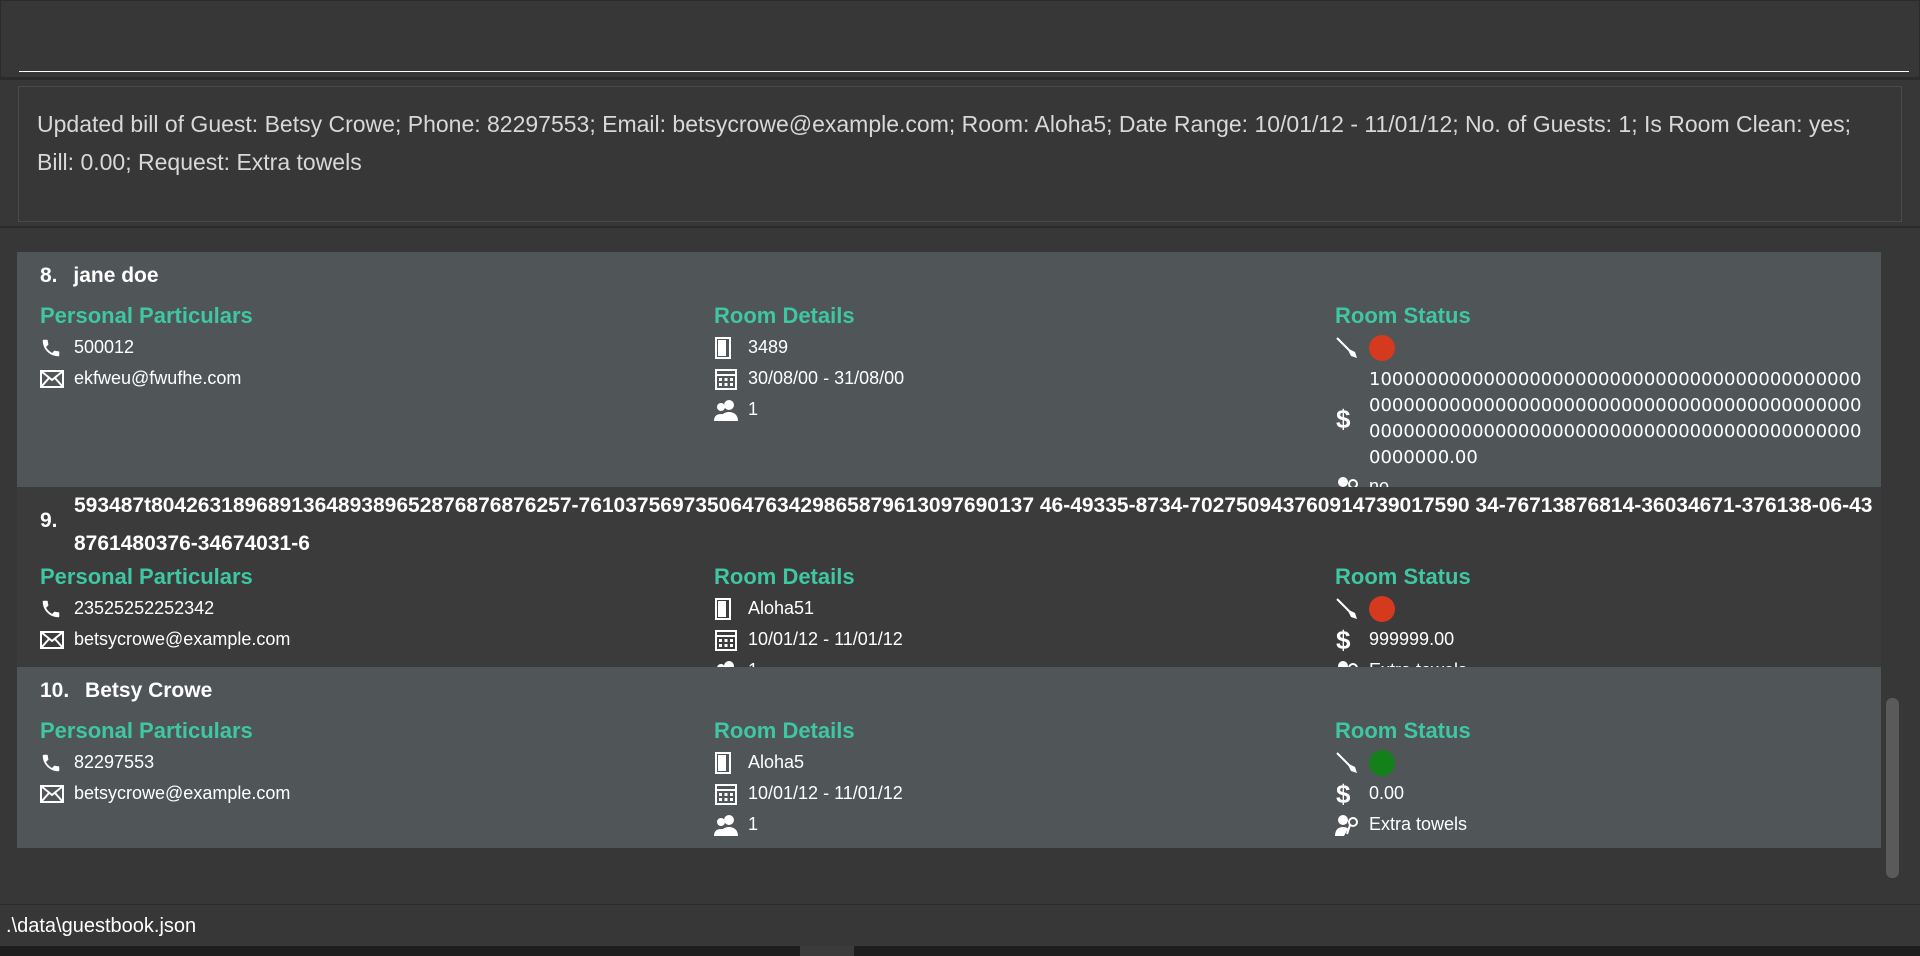 The image size is (1920, 956). What do you see at coordinates (1605, 639) in the screenshot?
I see `bill-row: $ 999999.00` at bounding box center [1605, 639].